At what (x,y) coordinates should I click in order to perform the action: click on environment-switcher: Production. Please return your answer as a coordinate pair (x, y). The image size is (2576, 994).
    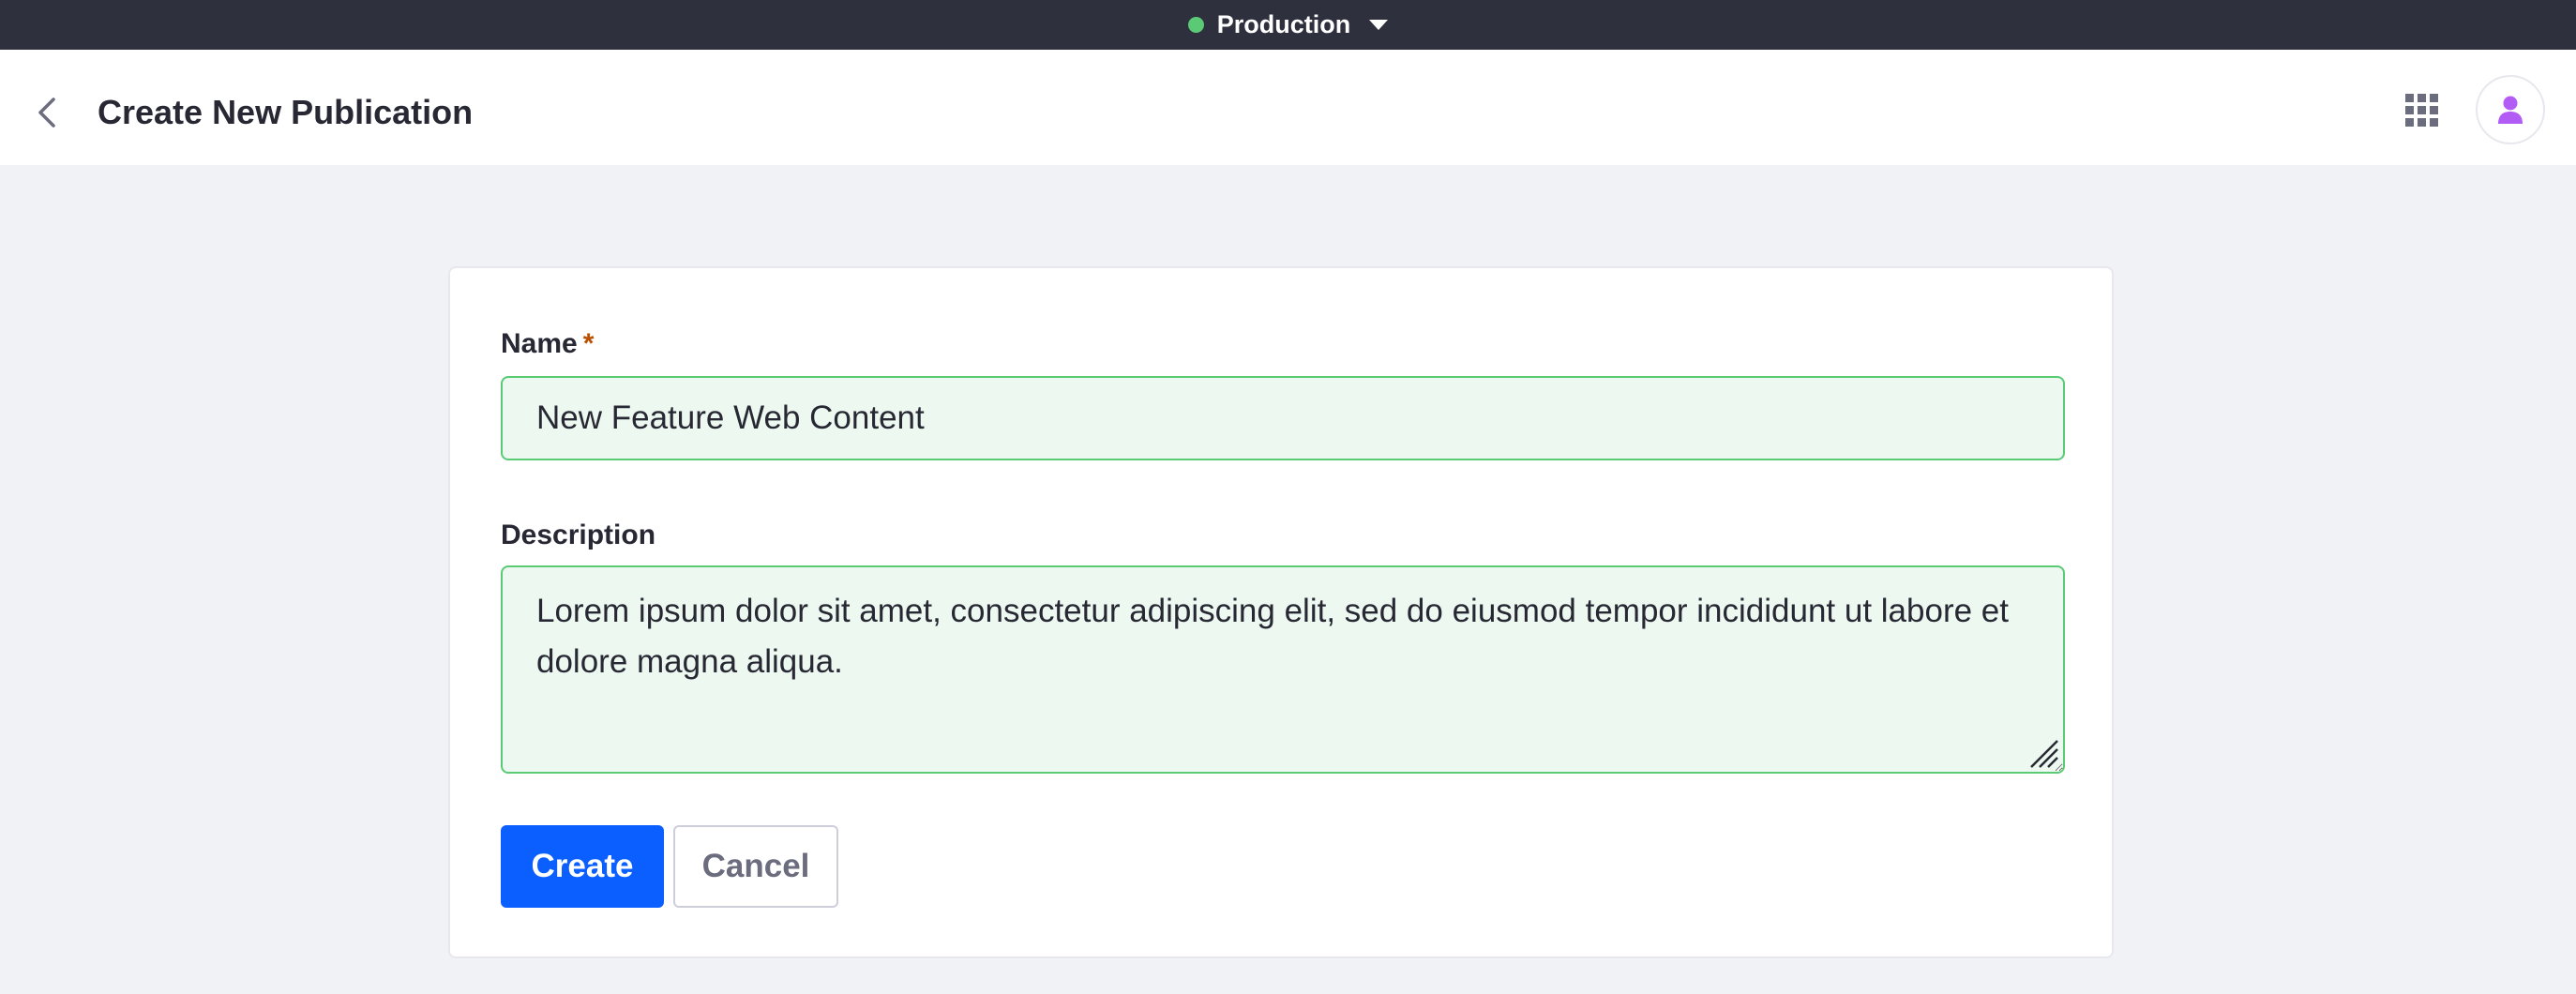
    Looking at the image, I should click on (1288, 25).